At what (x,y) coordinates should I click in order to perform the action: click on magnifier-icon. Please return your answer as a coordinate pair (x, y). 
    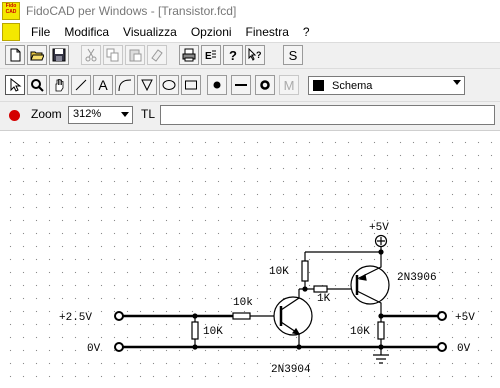
    Looking at the image, I should click on (37, 85).